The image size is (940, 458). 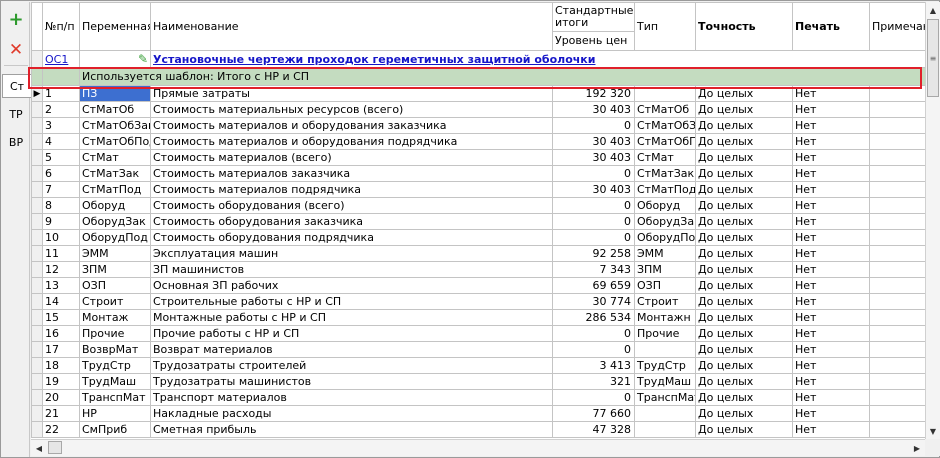 What do you see at coordinates (115, 141) in the screenshot?
I see `row-variable: СтМатОбПод` at bounding box center [115, 141].